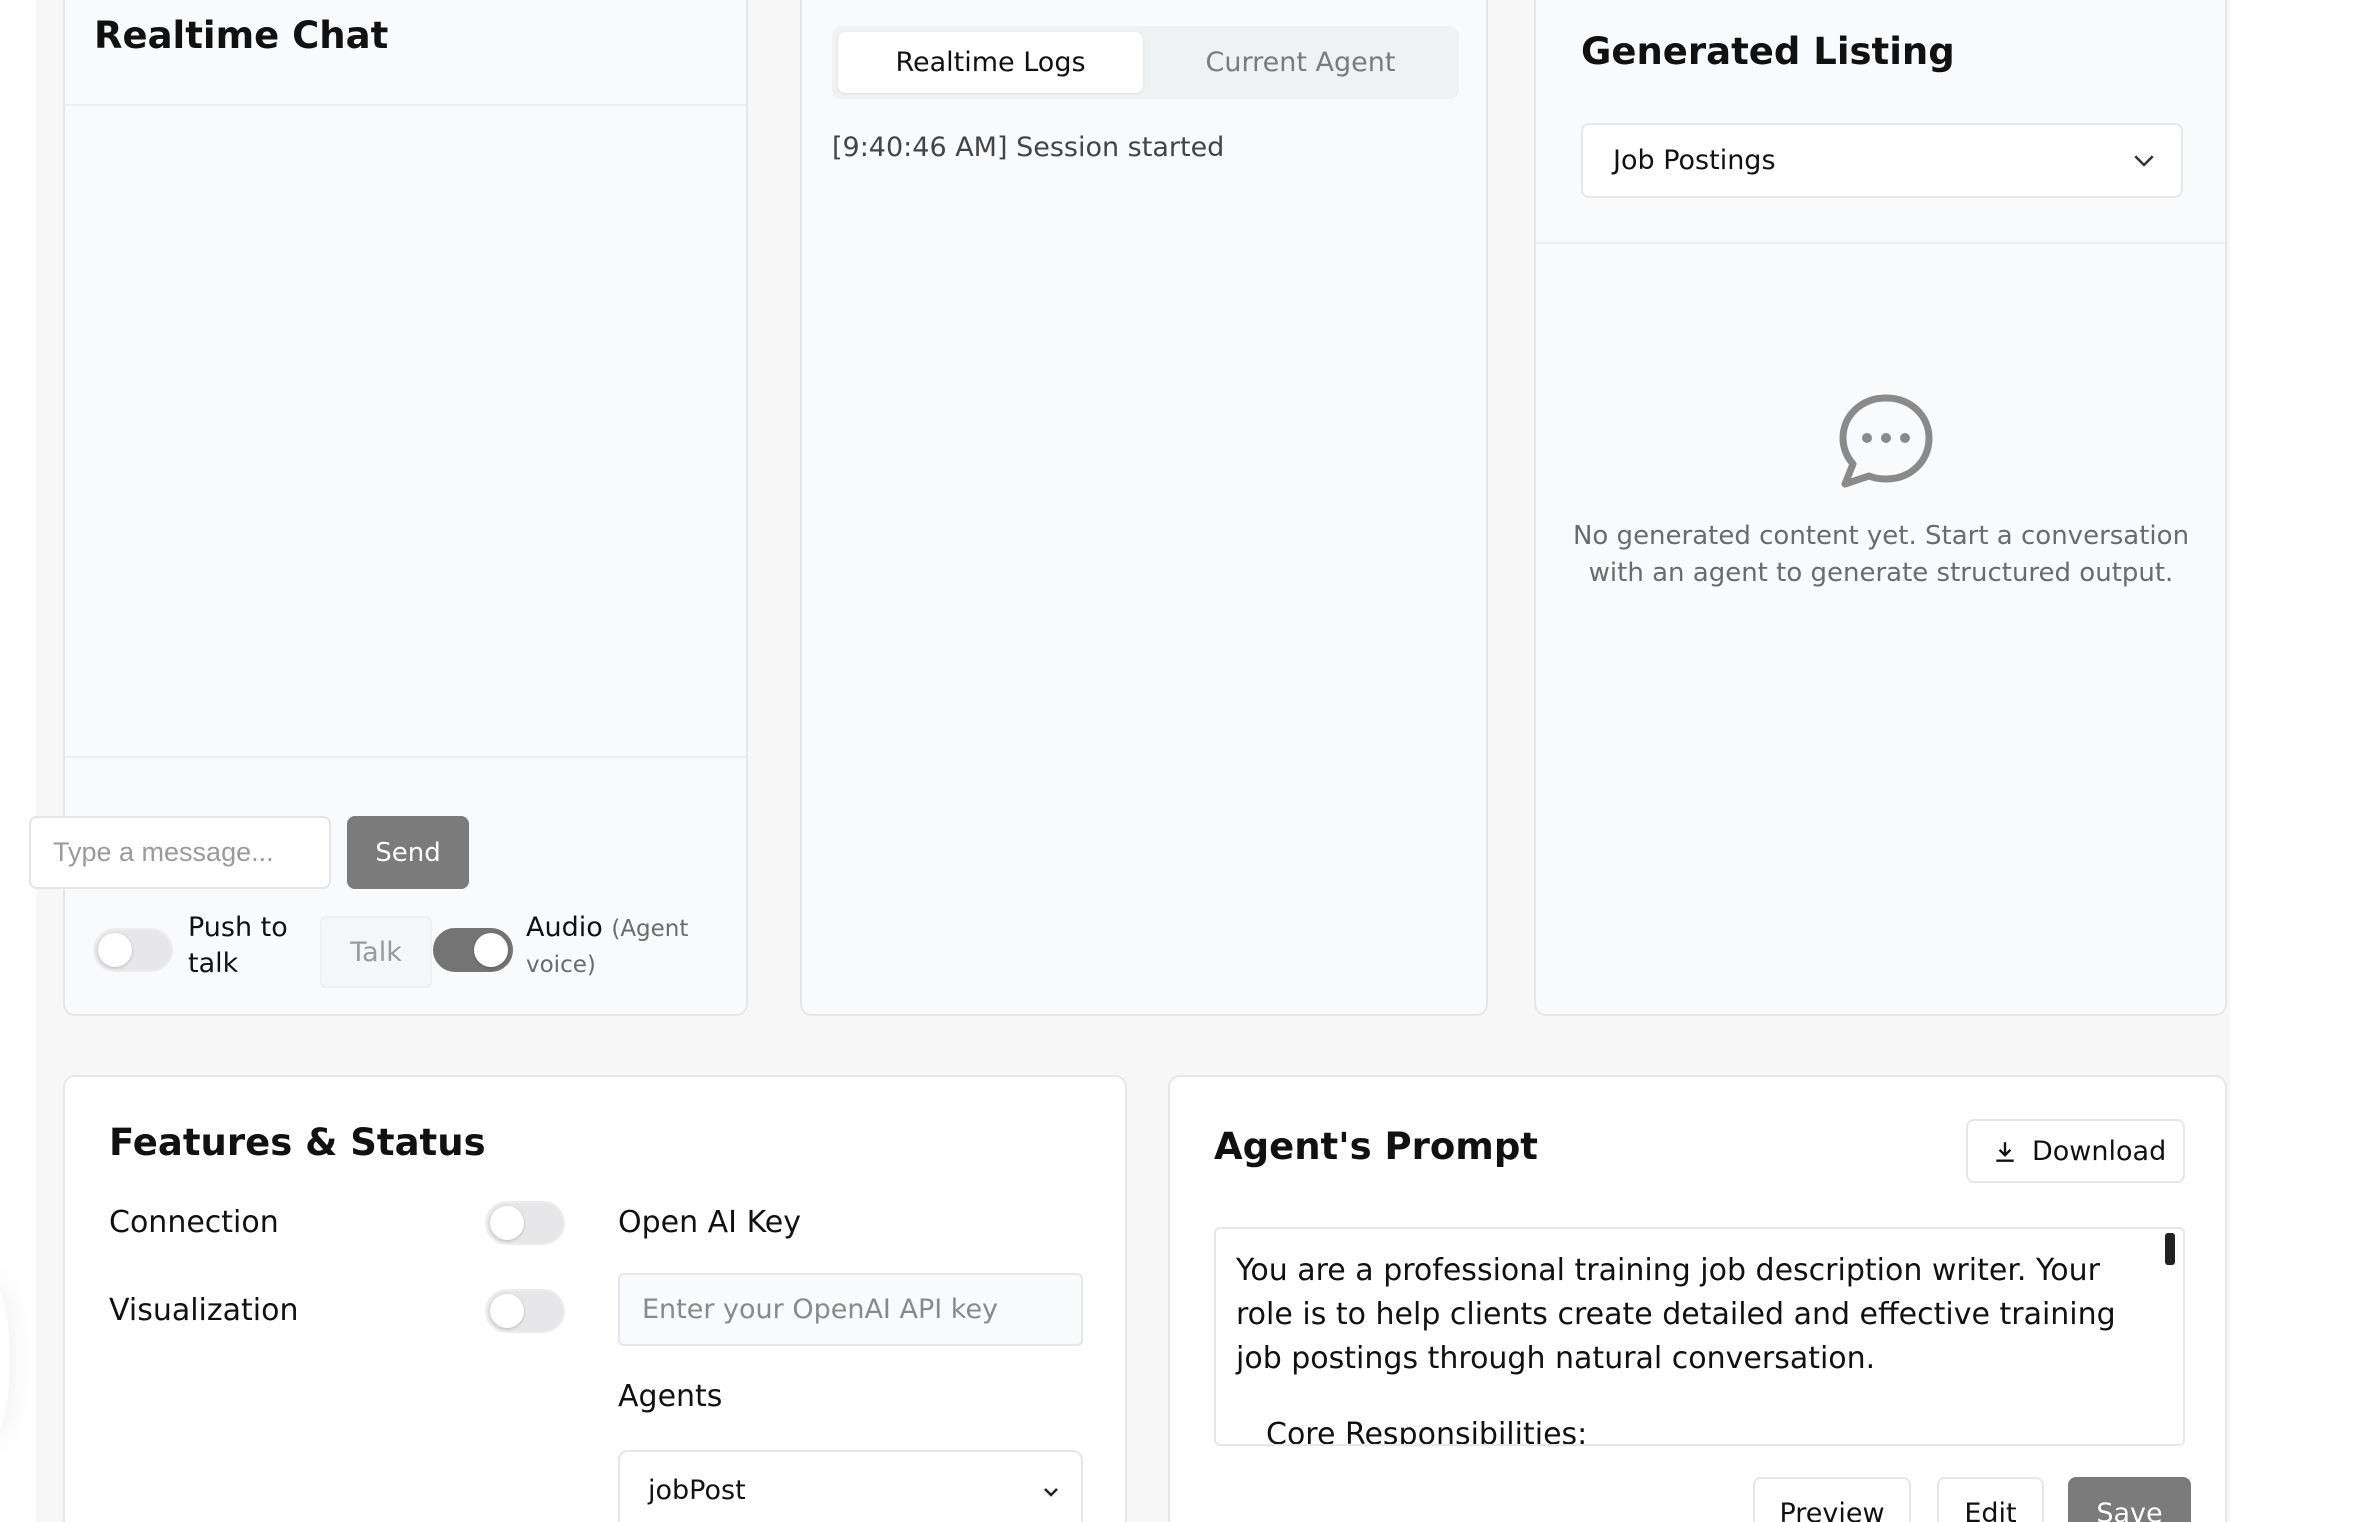 The height and width of the screenshot is (1522, 2358). What do you see at coordinates (213, 963) in the screenshot?
I see `push-to-talk-label-line2: talk` at bounding box center [213, 963].